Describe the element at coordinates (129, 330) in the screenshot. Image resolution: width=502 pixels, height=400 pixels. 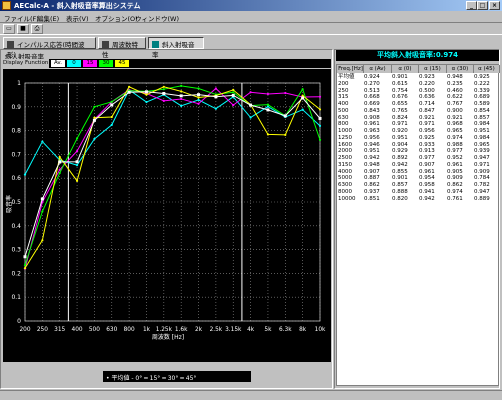
I see `x-tick-label: 800` at that location.